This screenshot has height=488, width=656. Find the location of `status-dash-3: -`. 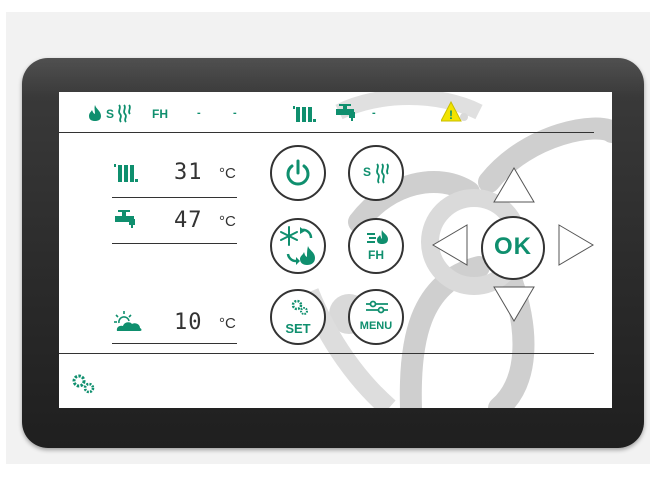

status-dash-3: - is located at coordinates (374, 113).